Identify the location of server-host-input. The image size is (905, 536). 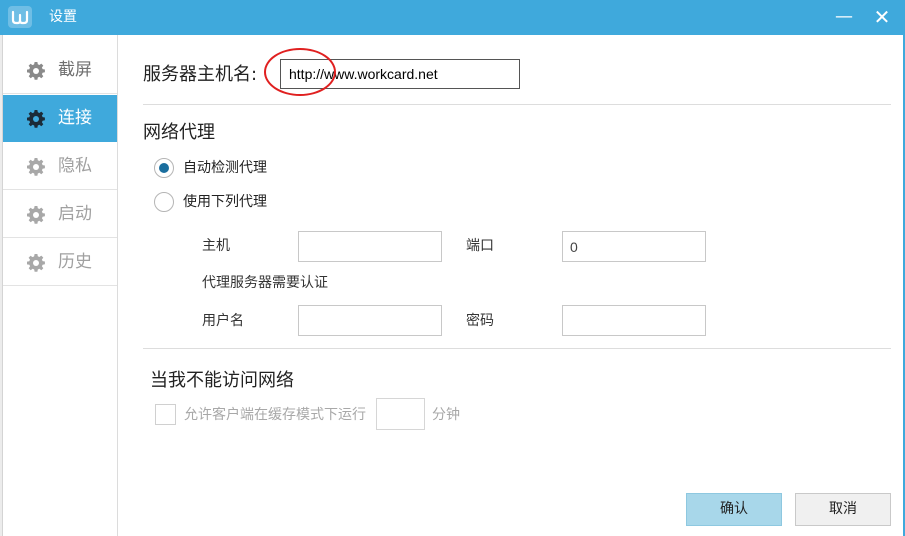
(400, 74).